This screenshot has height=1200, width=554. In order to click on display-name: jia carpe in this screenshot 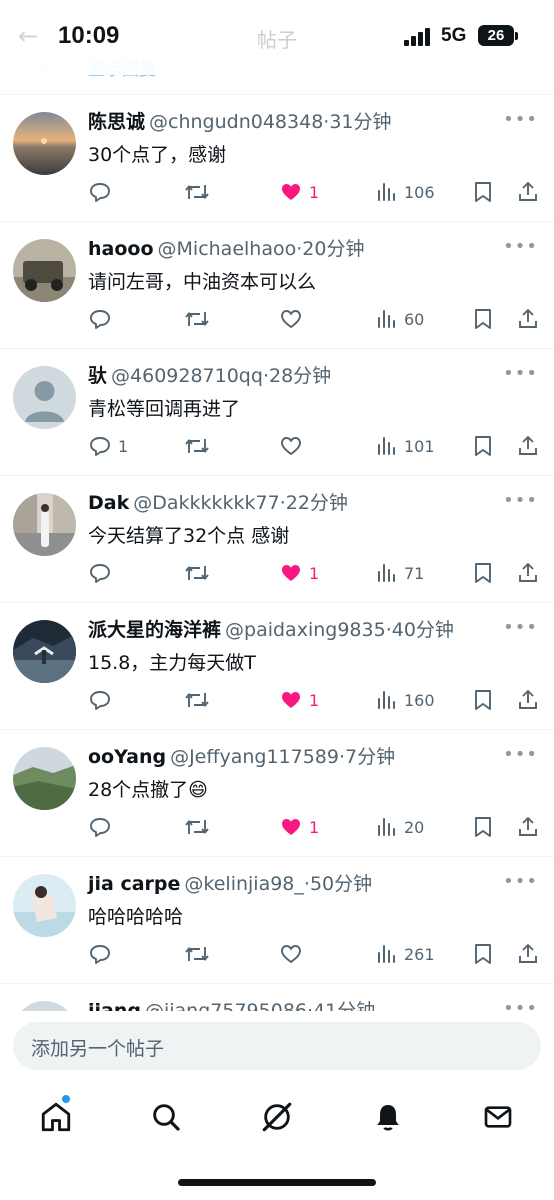, I will do `click(134, 884)`.